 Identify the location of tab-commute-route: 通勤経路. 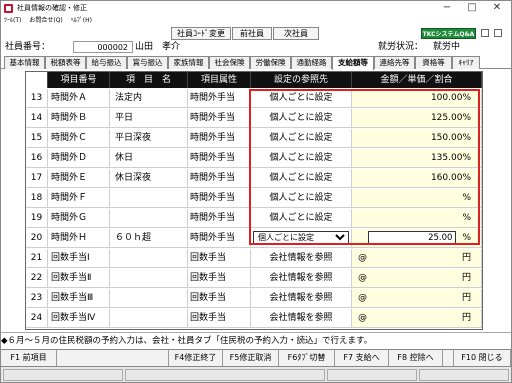
(311, 62).